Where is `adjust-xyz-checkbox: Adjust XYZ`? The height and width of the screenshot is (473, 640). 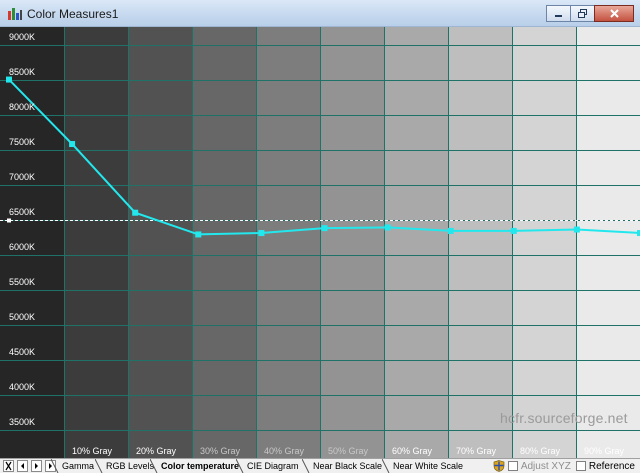 adjust-xyz-checkbox: Adjust XYZ is located at coordinates (539, 466).